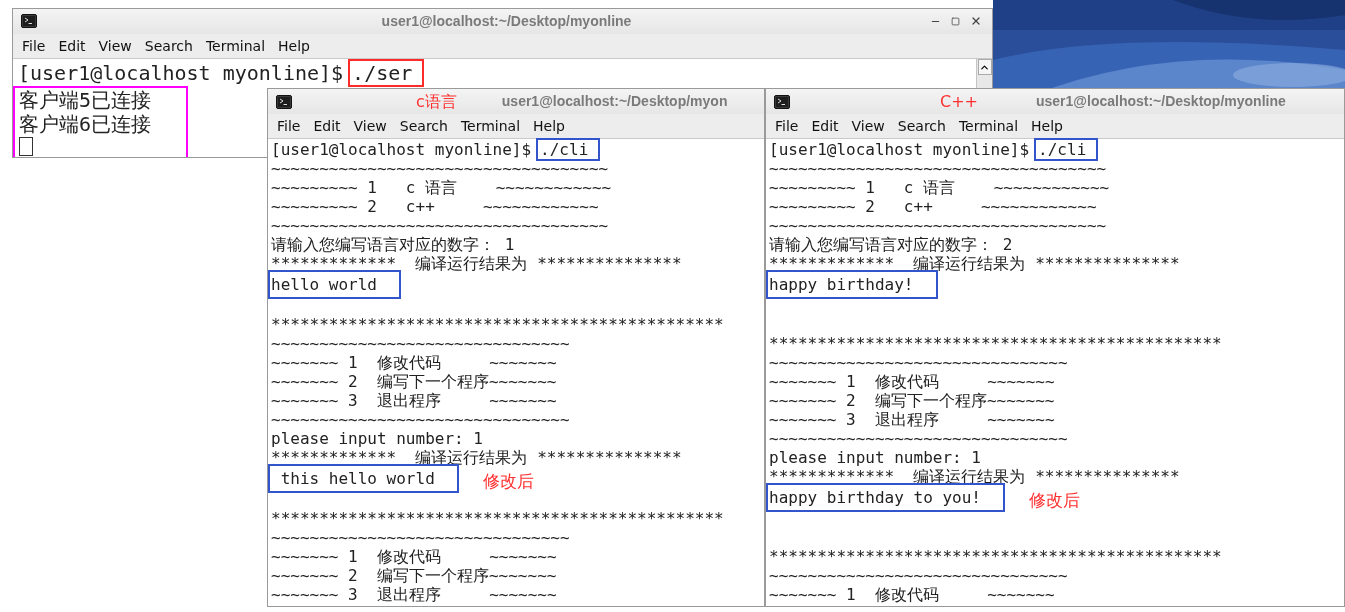 Image resolution: width=1345 pixels, height=612 pixels. Describe the element at coordinates (955, 21) in the screenshot. I see `maximize-icon` at that location.